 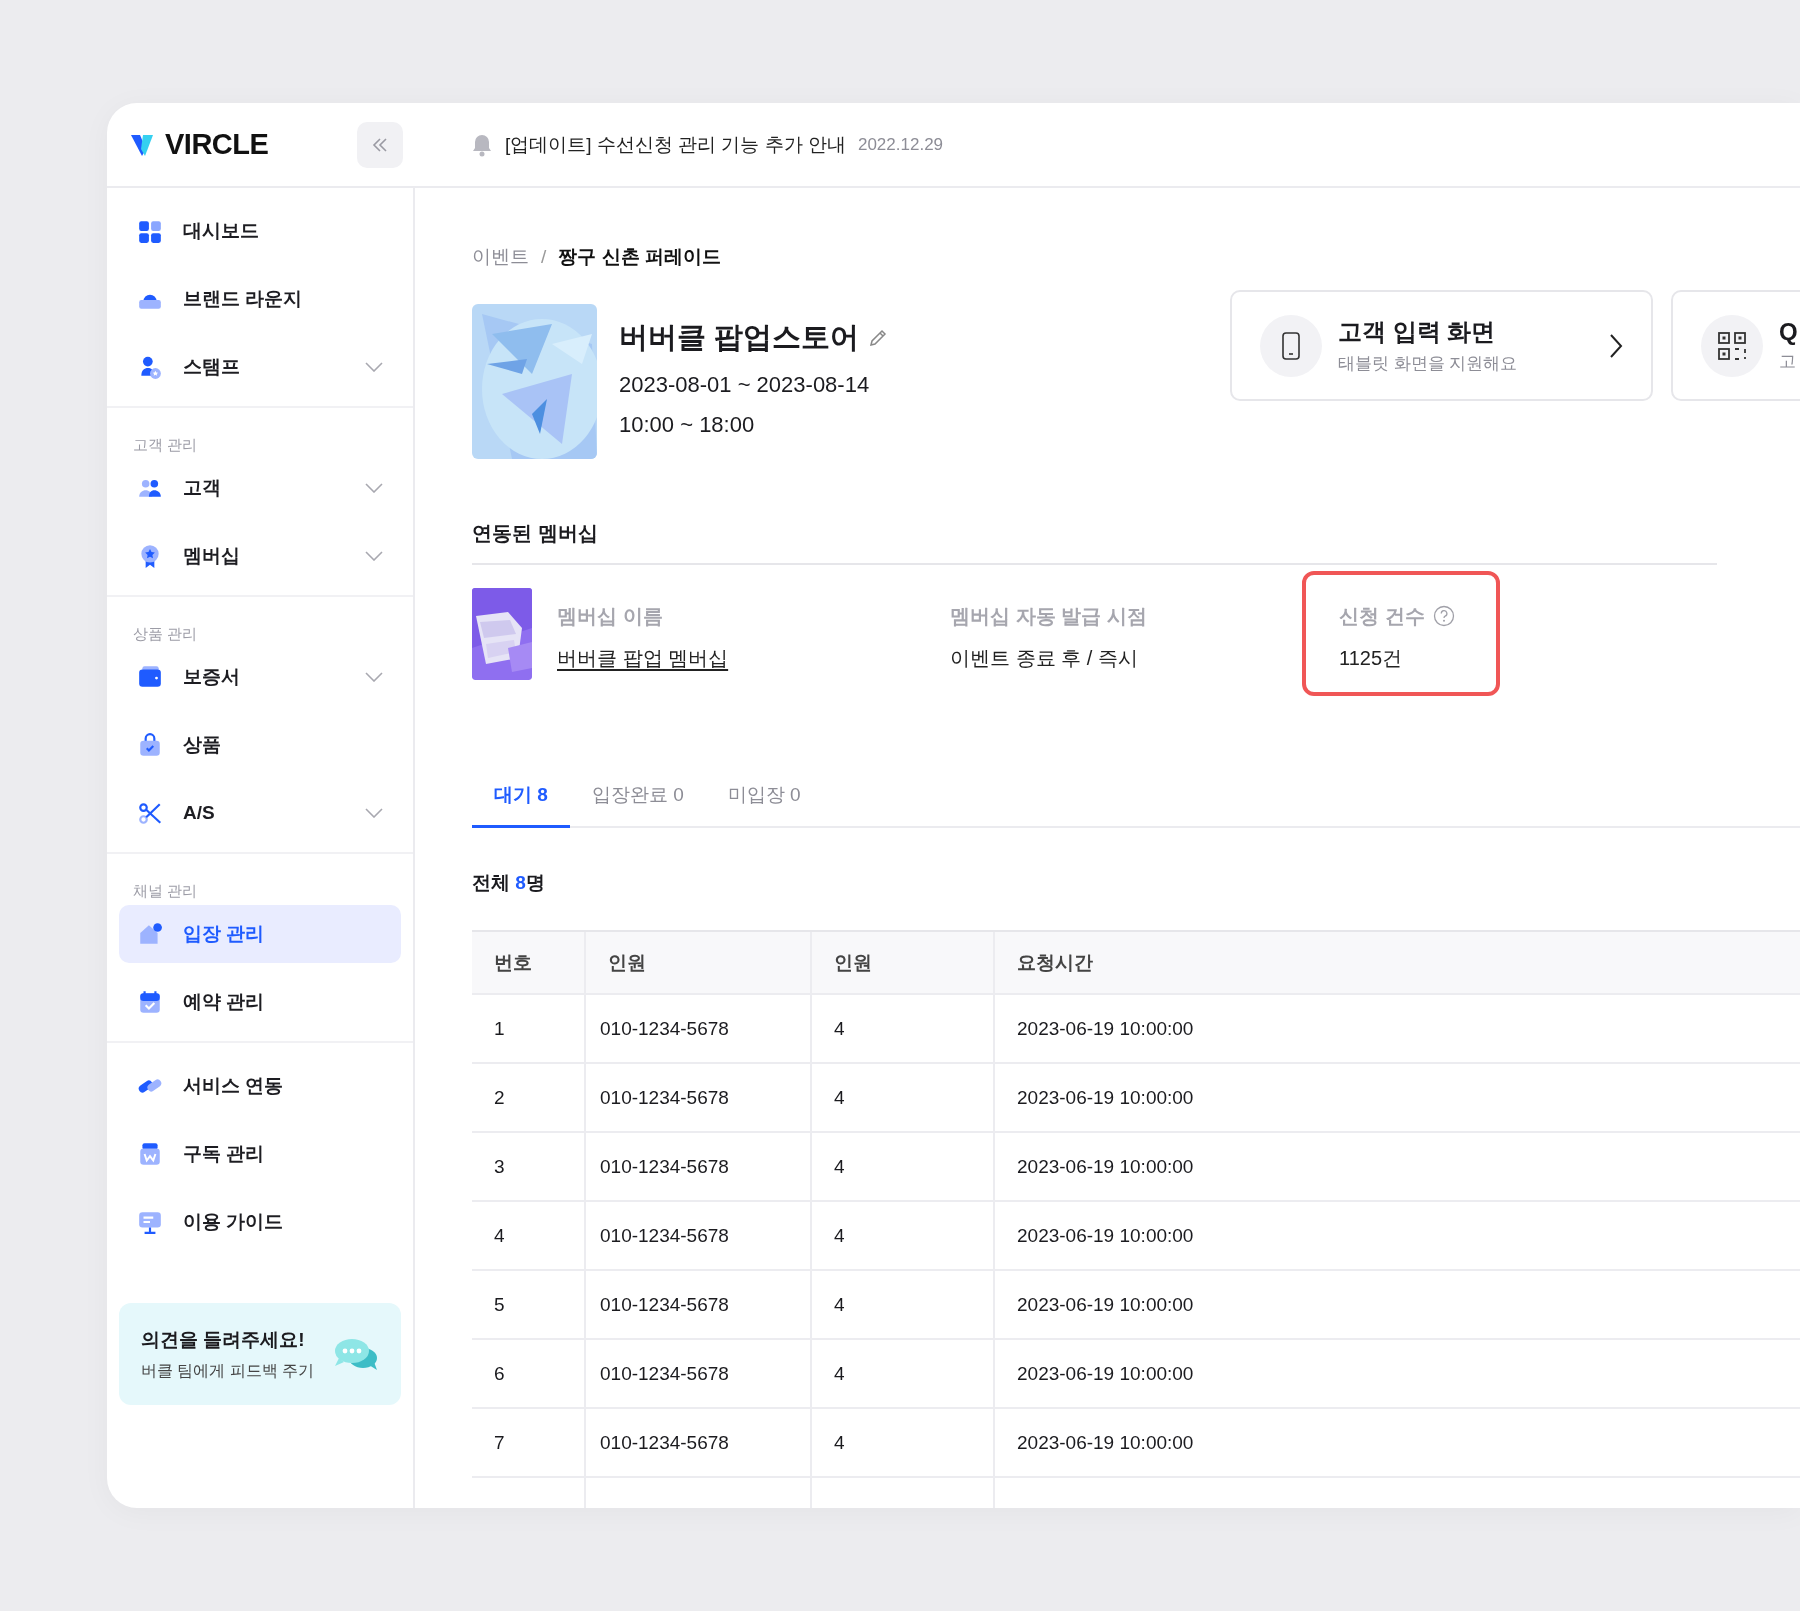 I want to click on feedback-subtitle: 버클 팀에게 피드백 주기, so click(x=228, y=1370).